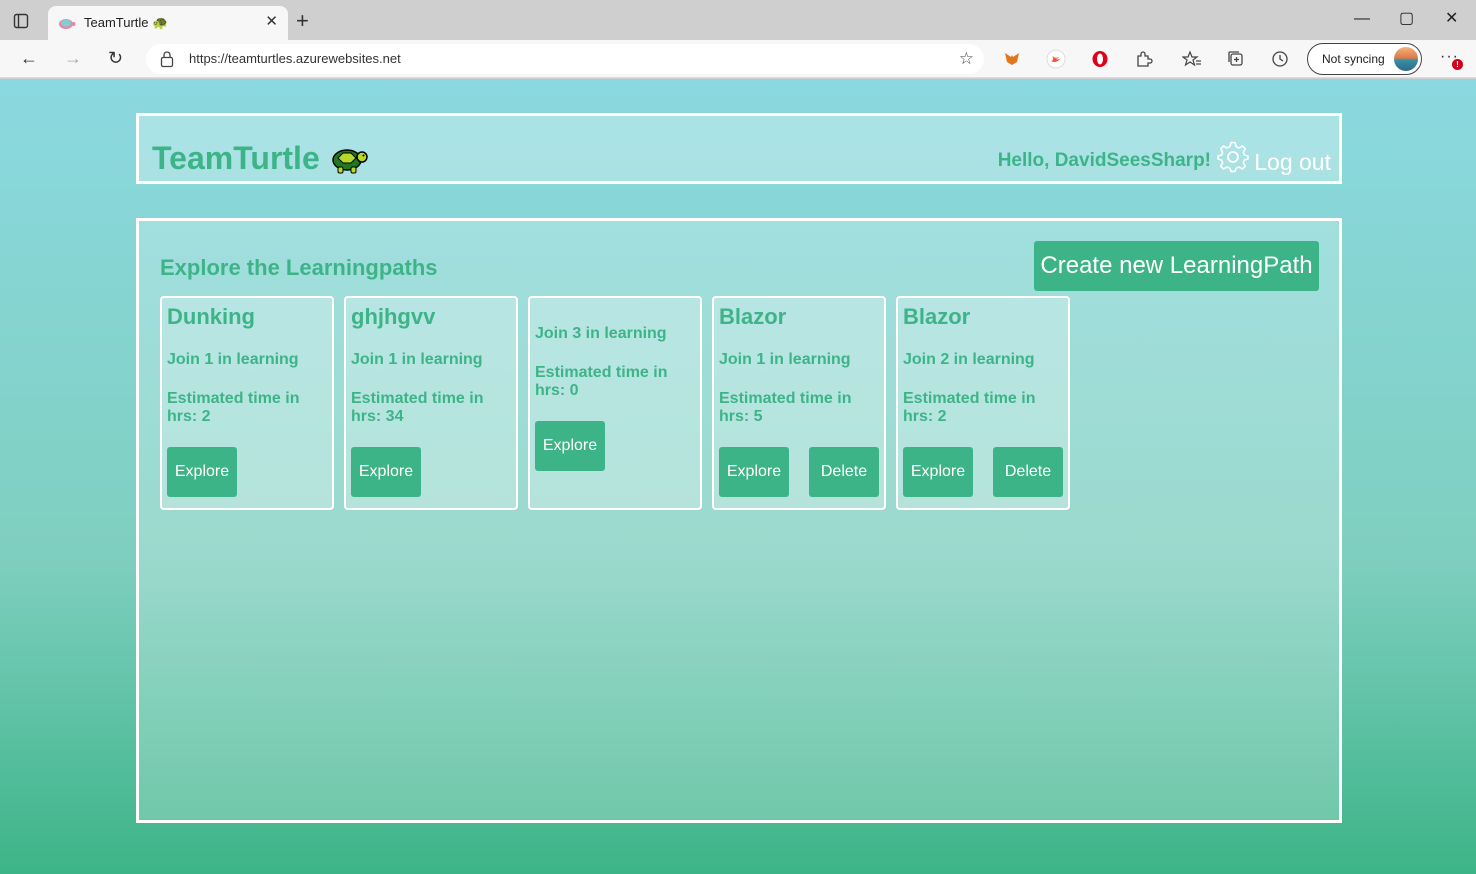 The height and width of the screenshot is (874, 1476). Describe the element at coordinates (417, 407) in the screenshot. I see `card-estimated-time: Estimated time in hrs: 34` at that location.